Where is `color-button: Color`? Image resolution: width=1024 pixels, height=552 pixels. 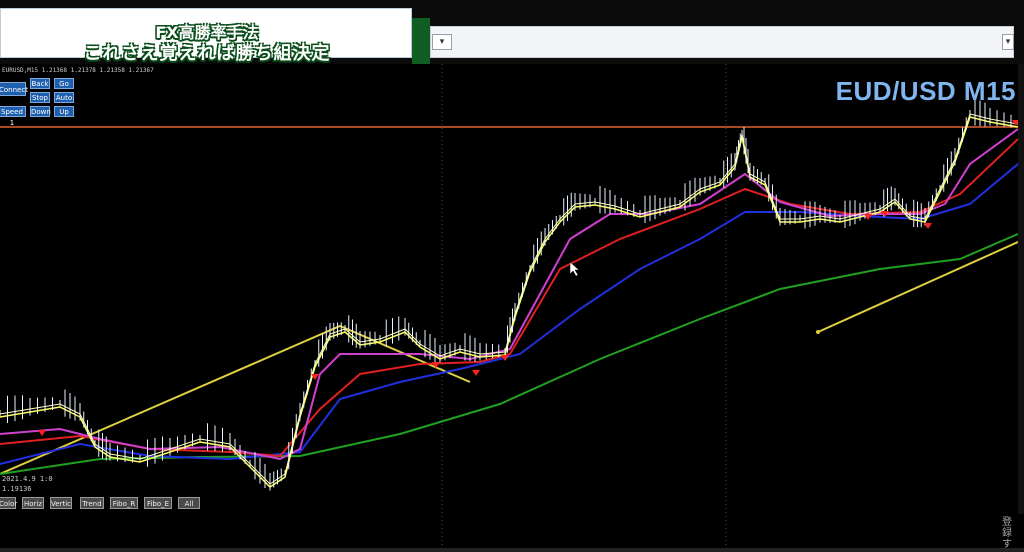
color-button: Color is located at coordinates (8, 503).